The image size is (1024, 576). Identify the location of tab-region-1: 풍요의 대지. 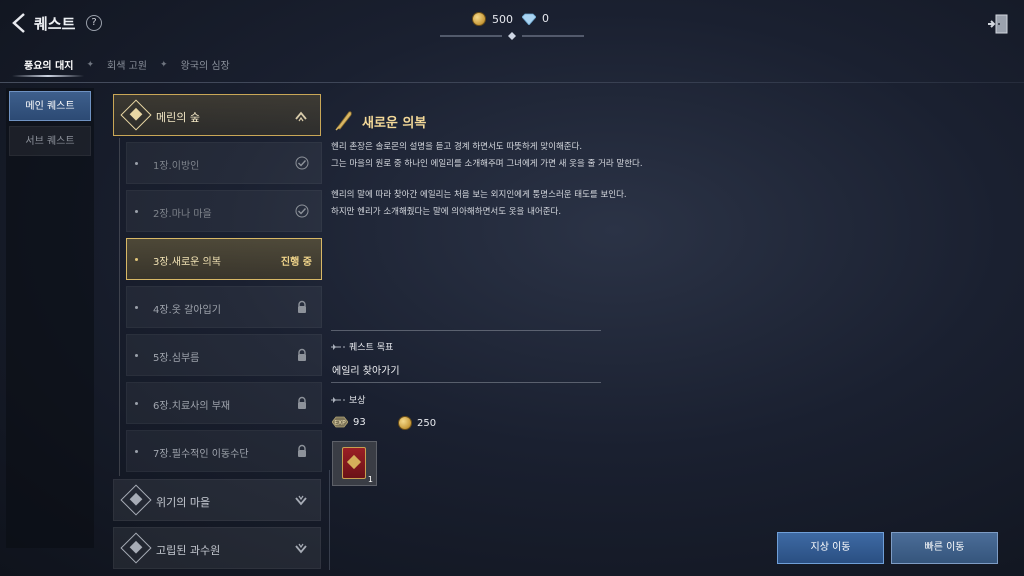
(48, 64).